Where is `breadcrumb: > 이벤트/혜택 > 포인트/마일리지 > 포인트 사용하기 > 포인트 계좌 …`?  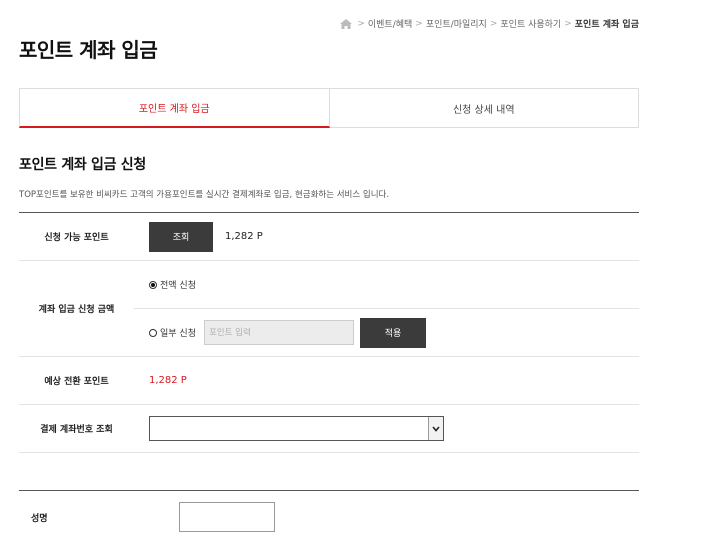
breadcrumb: > 이벤트/혜택 > 포인트/마일리지 > 포인트 사용하기 > 포인트 계좌 … is located at coordinates (489, 23).